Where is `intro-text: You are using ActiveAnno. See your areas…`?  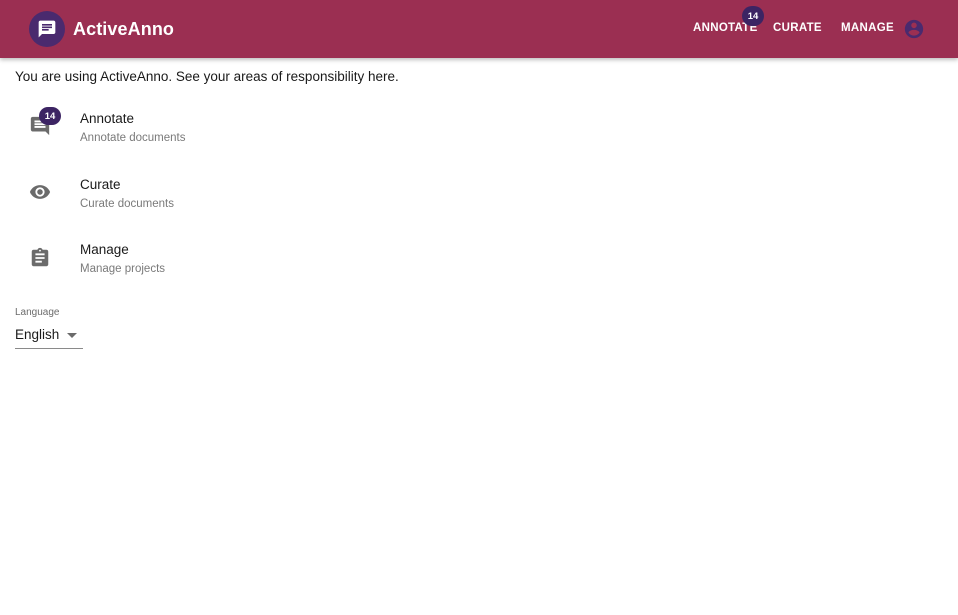
intro-text: You are using ActiveAnno. See your areas… is located at coordinates (207, 76).